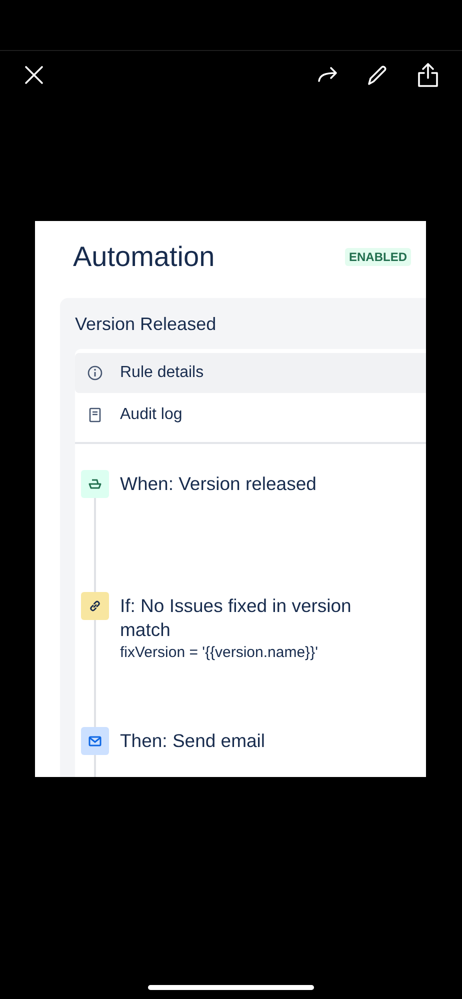  What do you see at coordinates (219, 652) in the screenshot?
I see `step-detail: fixVersion = '{{version.name}}'` at bounding box center [219, 652].